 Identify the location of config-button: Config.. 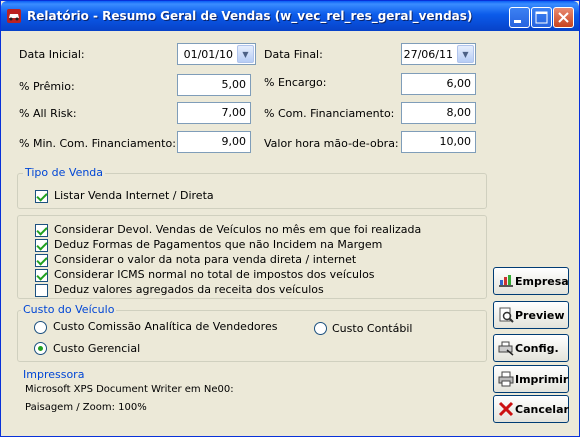
(531, 348).